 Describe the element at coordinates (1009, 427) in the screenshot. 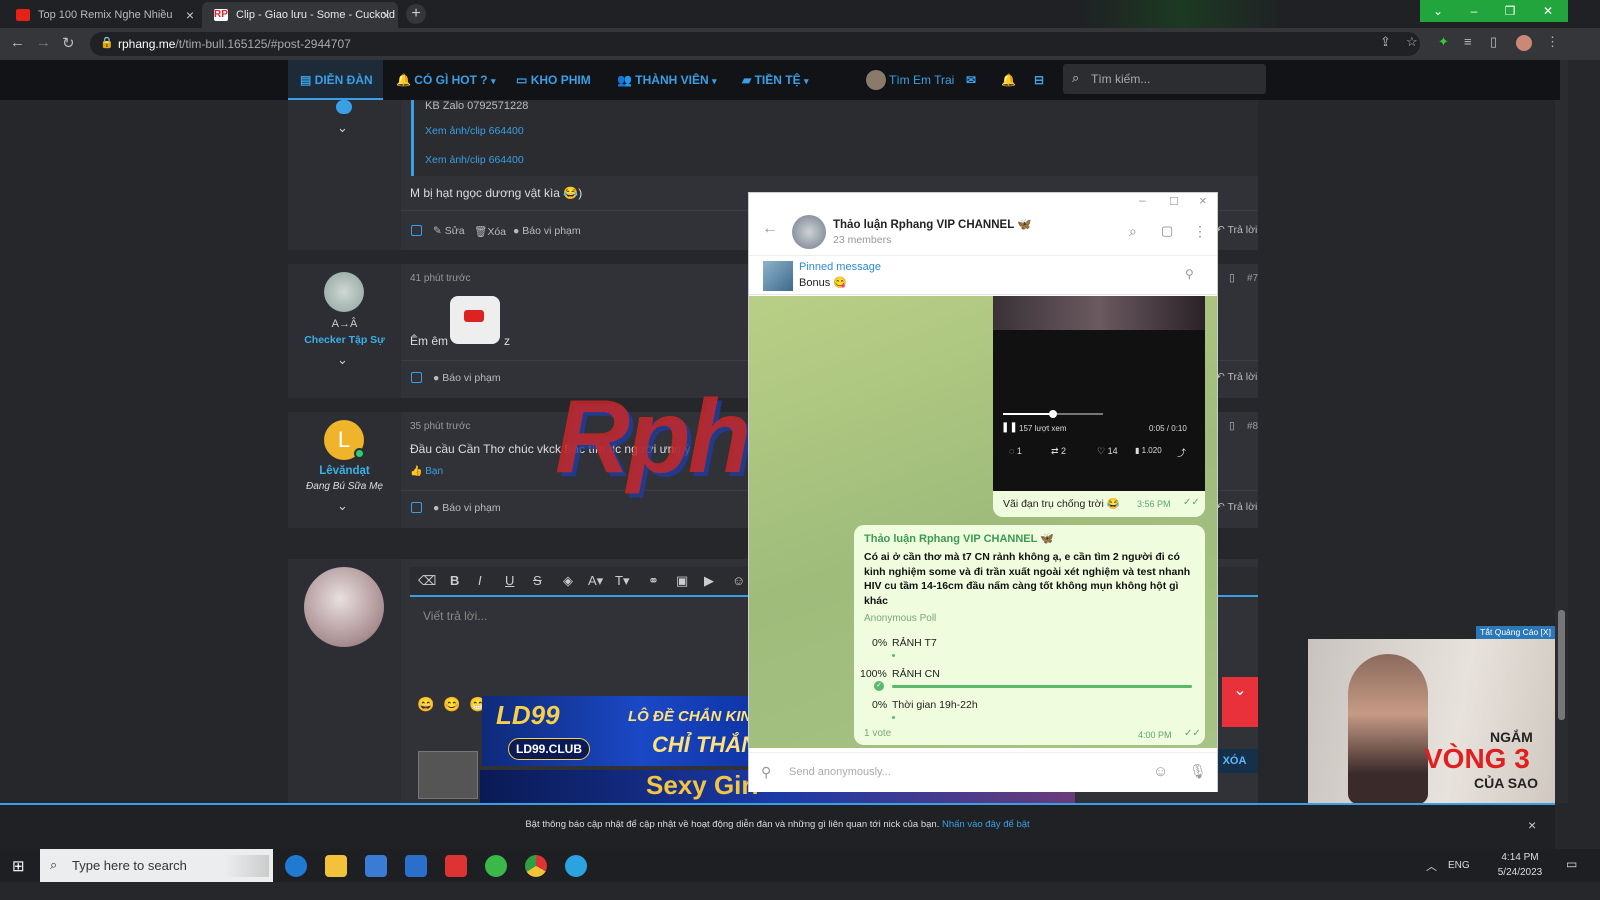

I see `pause-icon: ❚❚` at that location.